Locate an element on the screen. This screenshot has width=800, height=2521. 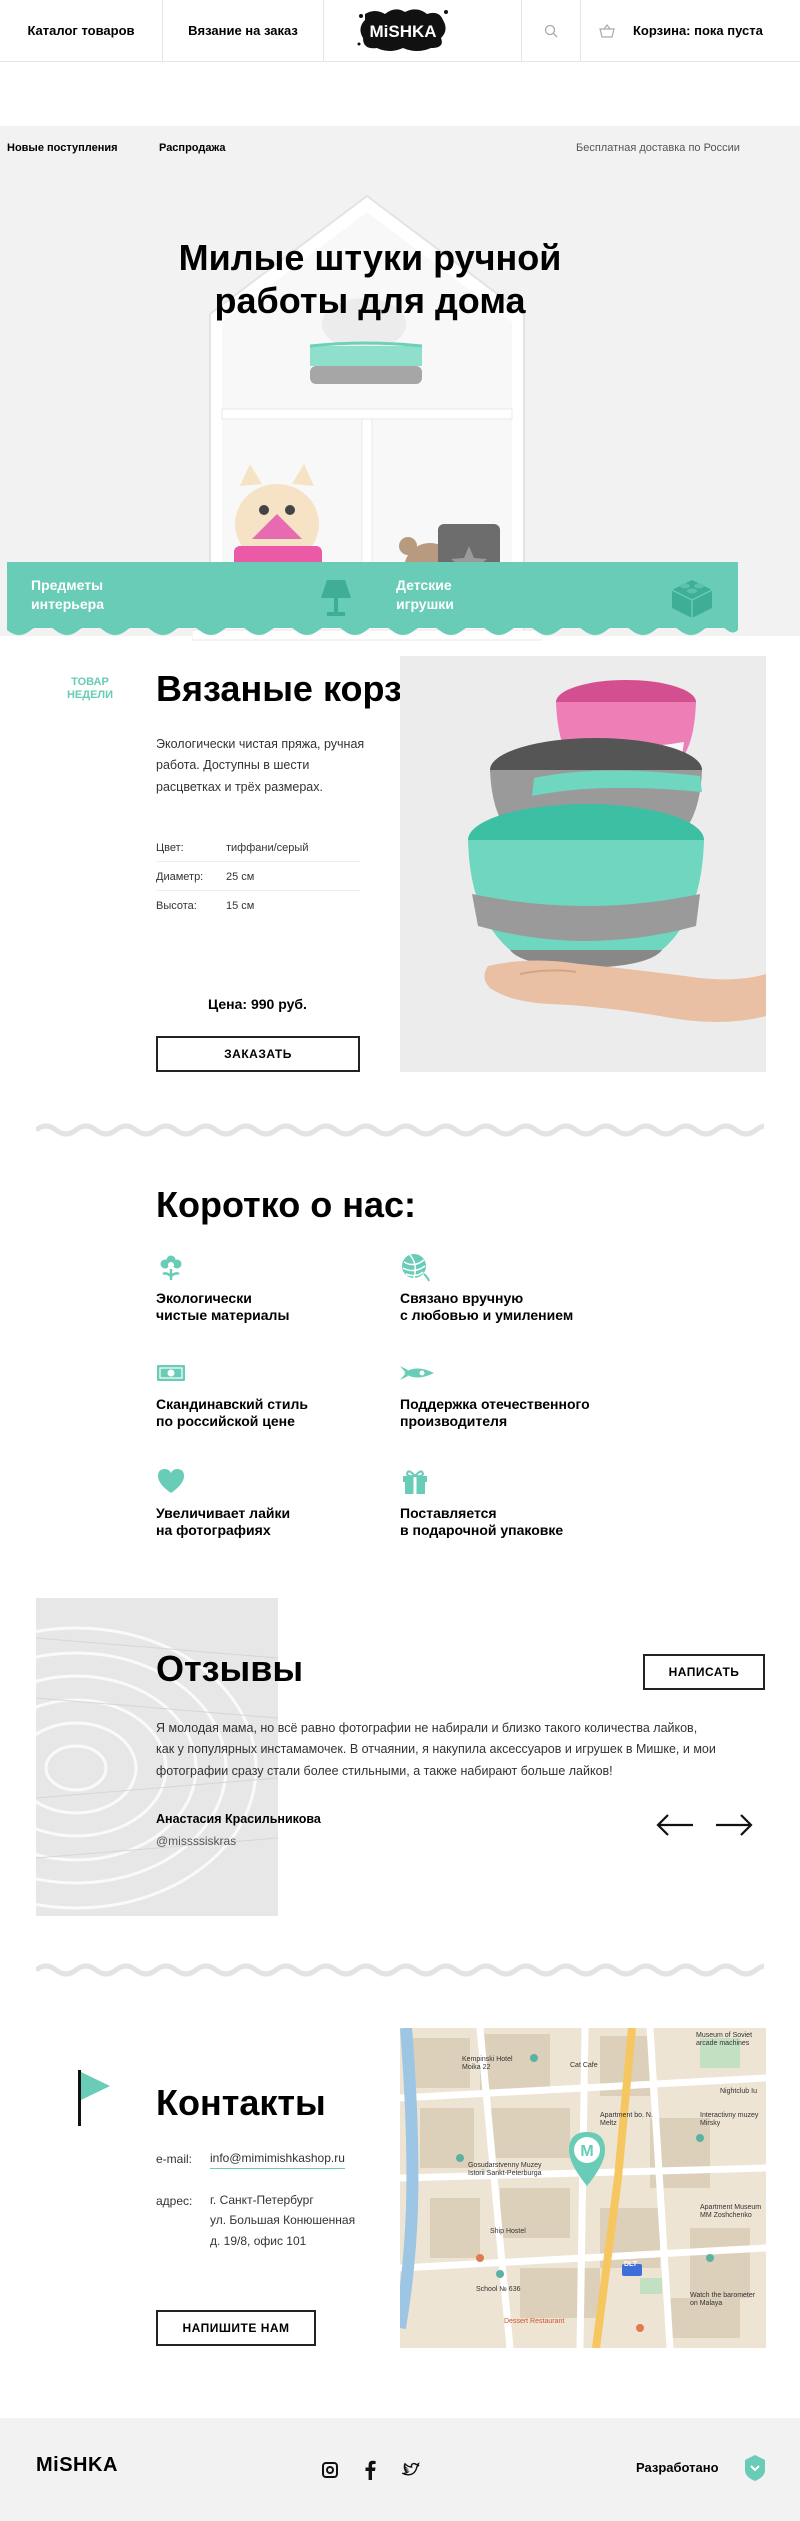
subnav-new-arrivals: Новые поступления is located at coordinates (62, 148).